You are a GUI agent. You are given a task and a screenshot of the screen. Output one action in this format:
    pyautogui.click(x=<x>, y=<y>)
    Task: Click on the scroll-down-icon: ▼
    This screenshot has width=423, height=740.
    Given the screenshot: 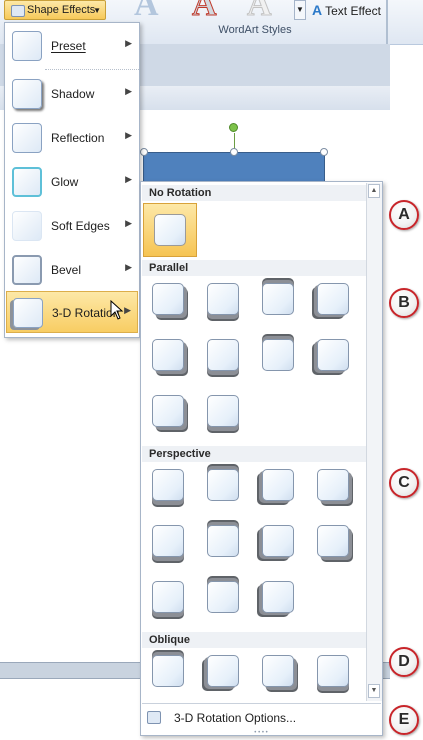 What is the action you would take?
    pyautogui.click(x=374, y=691)
    